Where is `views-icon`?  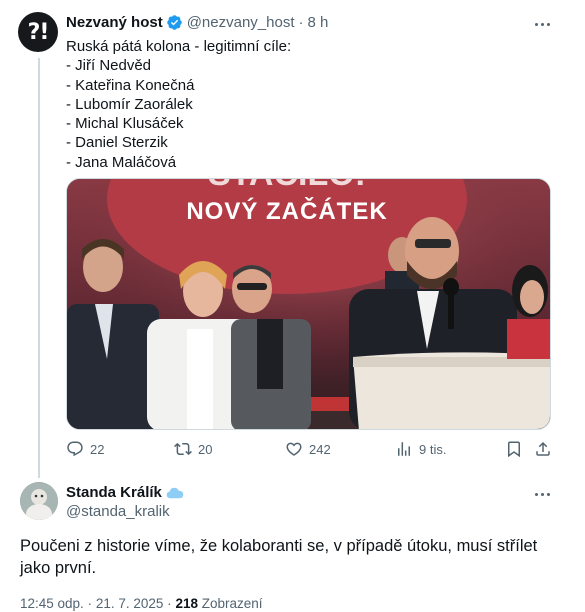
views-icon is located at coordinates (404, 449).